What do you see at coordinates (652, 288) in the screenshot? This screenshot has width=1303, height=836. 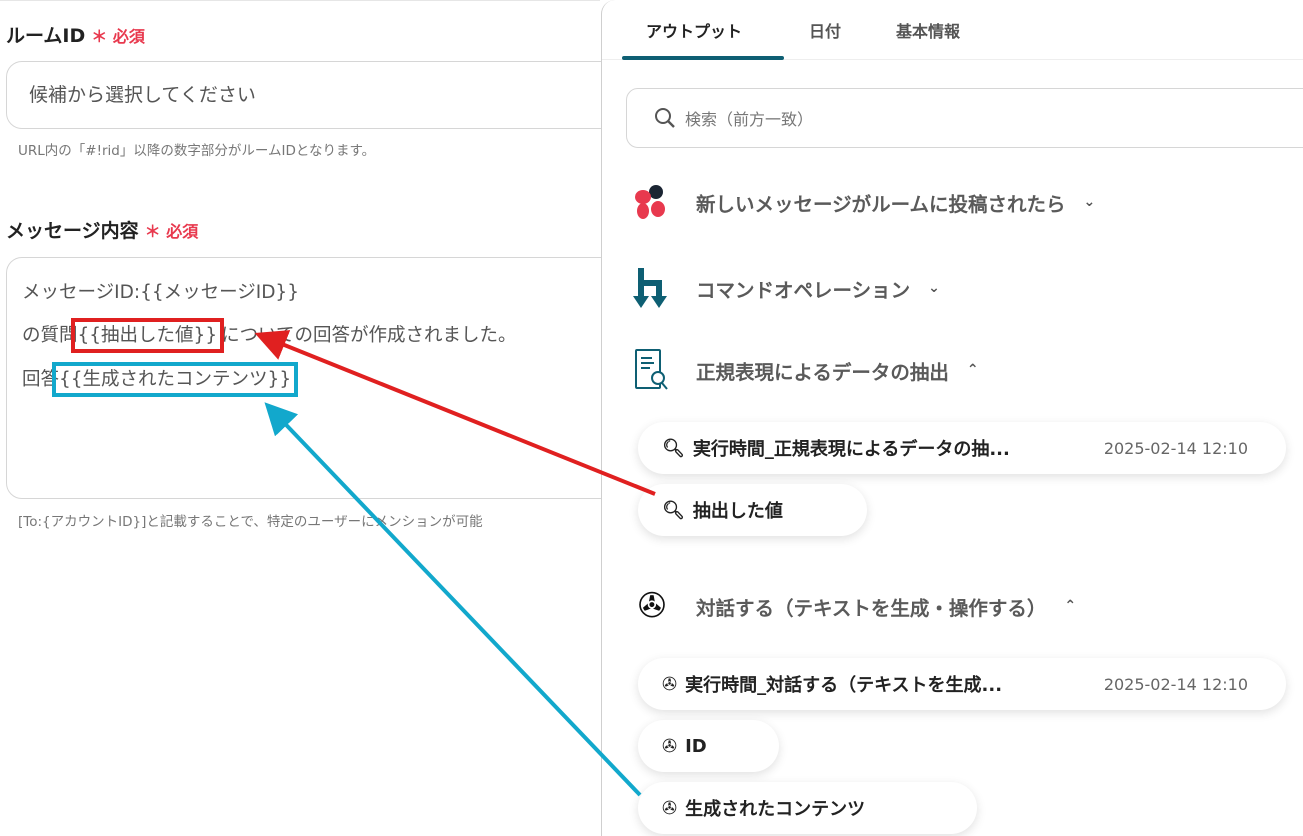 I see `command-operation-icon` at bounding box center [652, 288].